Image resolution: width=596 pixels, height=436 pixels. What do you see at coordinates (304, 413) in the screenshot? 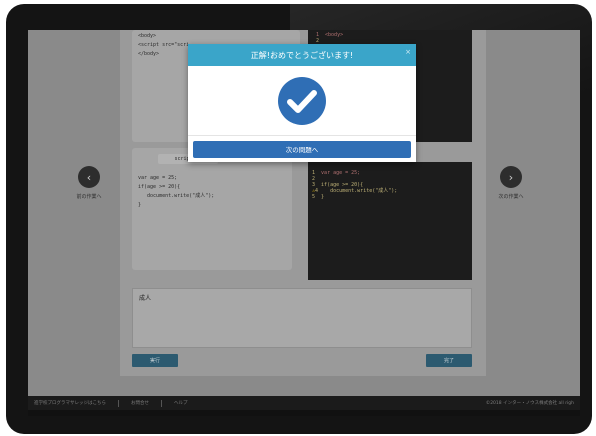
I see `footer-strip` at bounding box center [304, 413].